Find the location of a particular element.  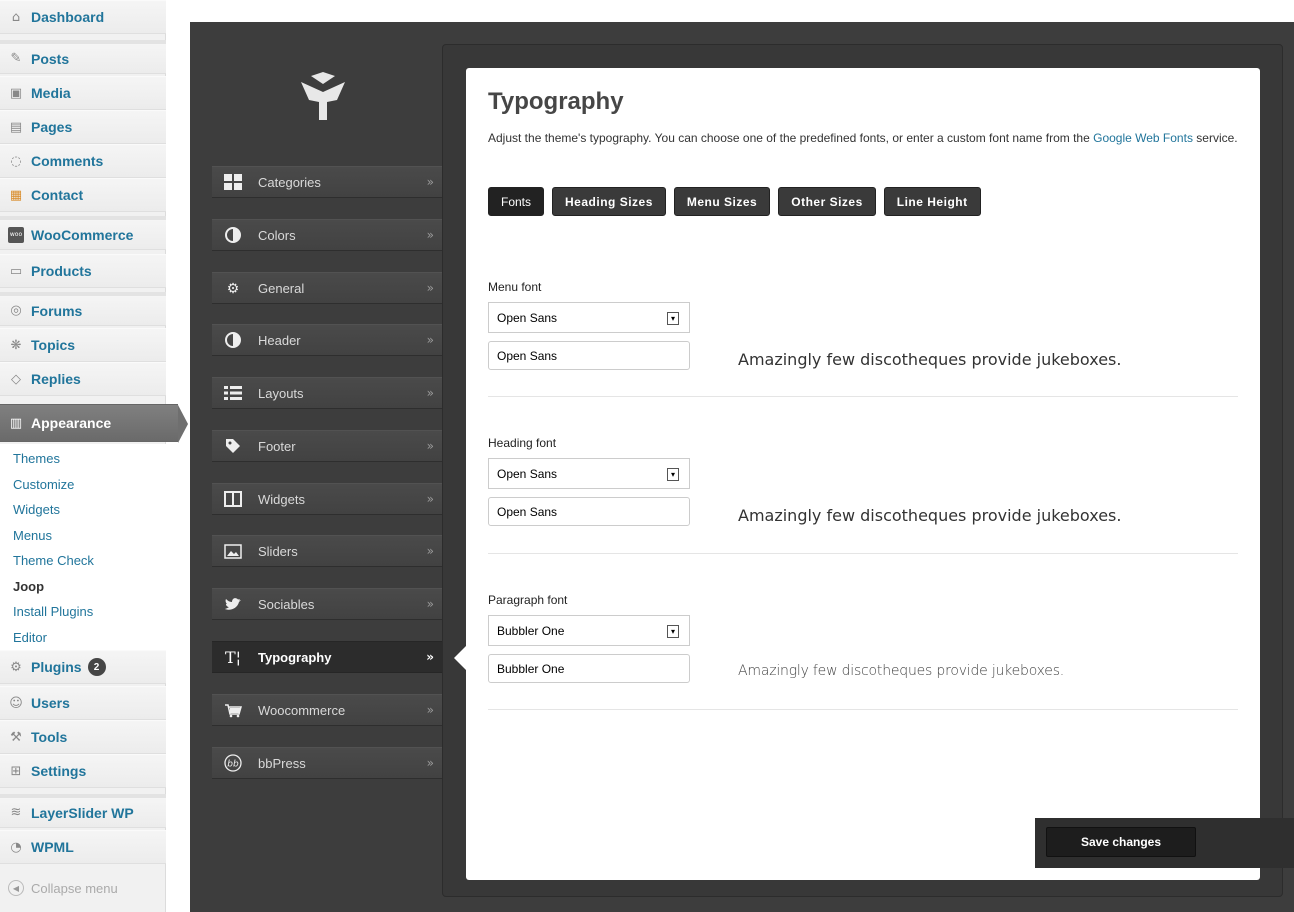

heading-font-label: Heading font is located at coordinates (522, 443).